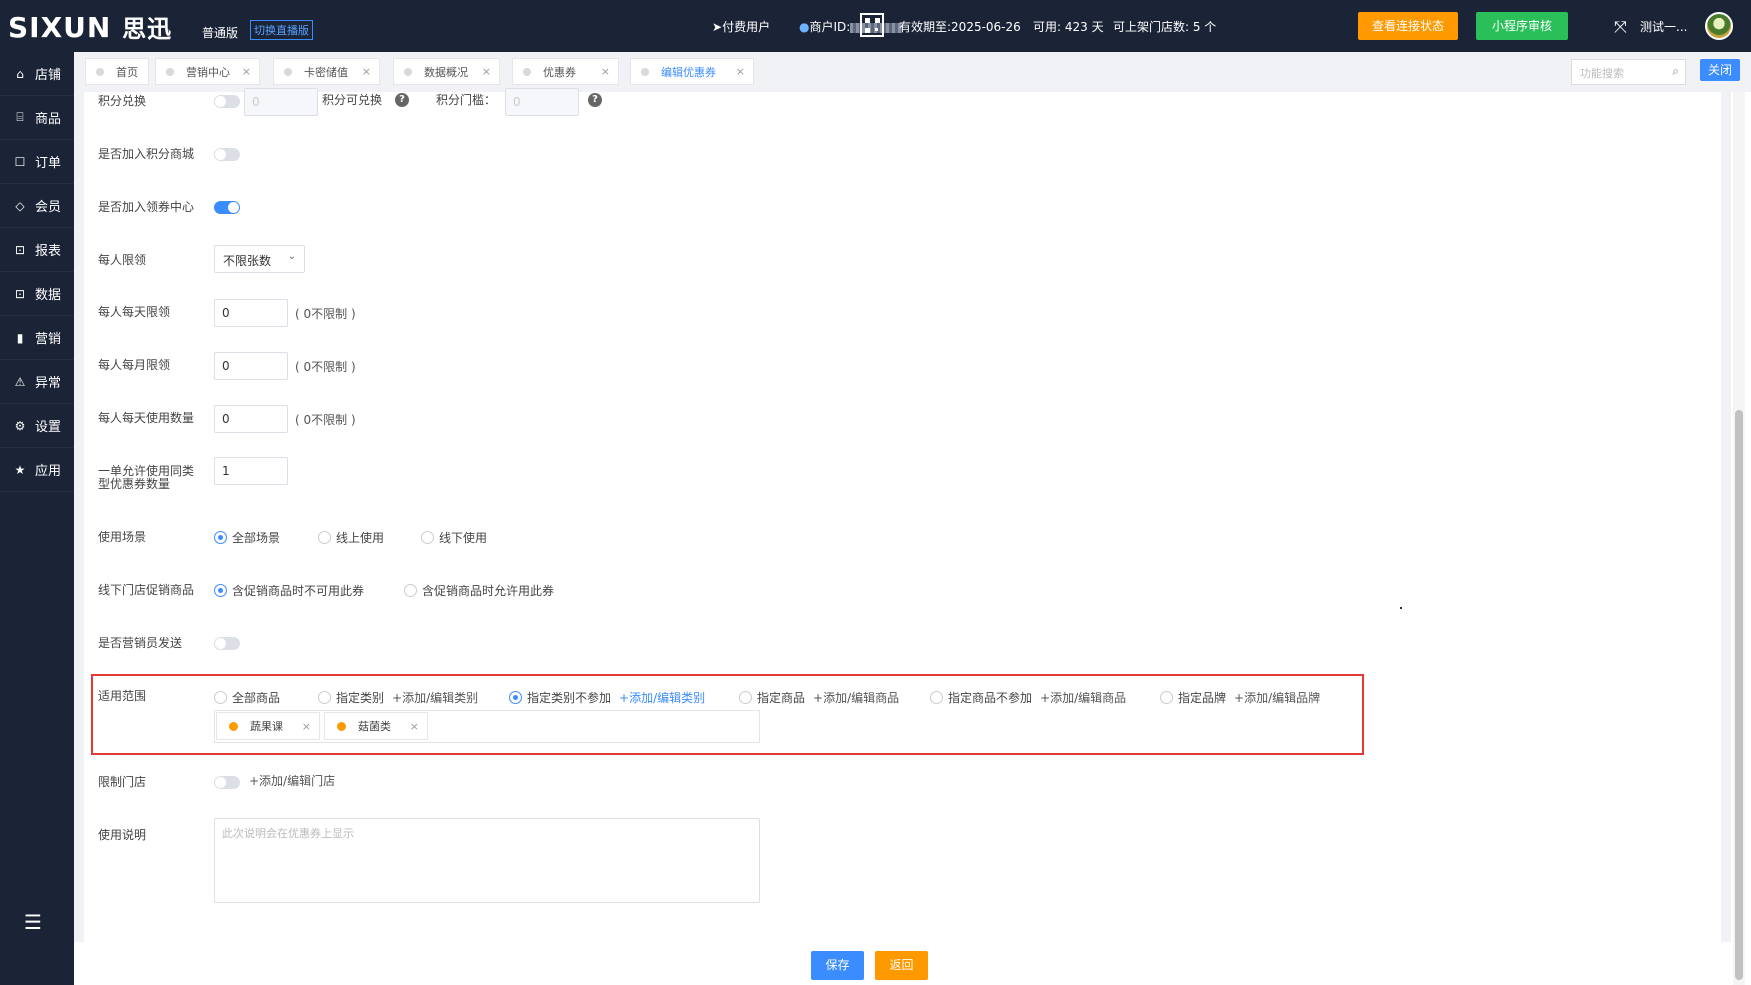 This screenshot has height=985, width=1751. What do you see at coordinates (20, 161) in the screenshot?
I see `order-icon: ☐` at bounding box center [20, 161].